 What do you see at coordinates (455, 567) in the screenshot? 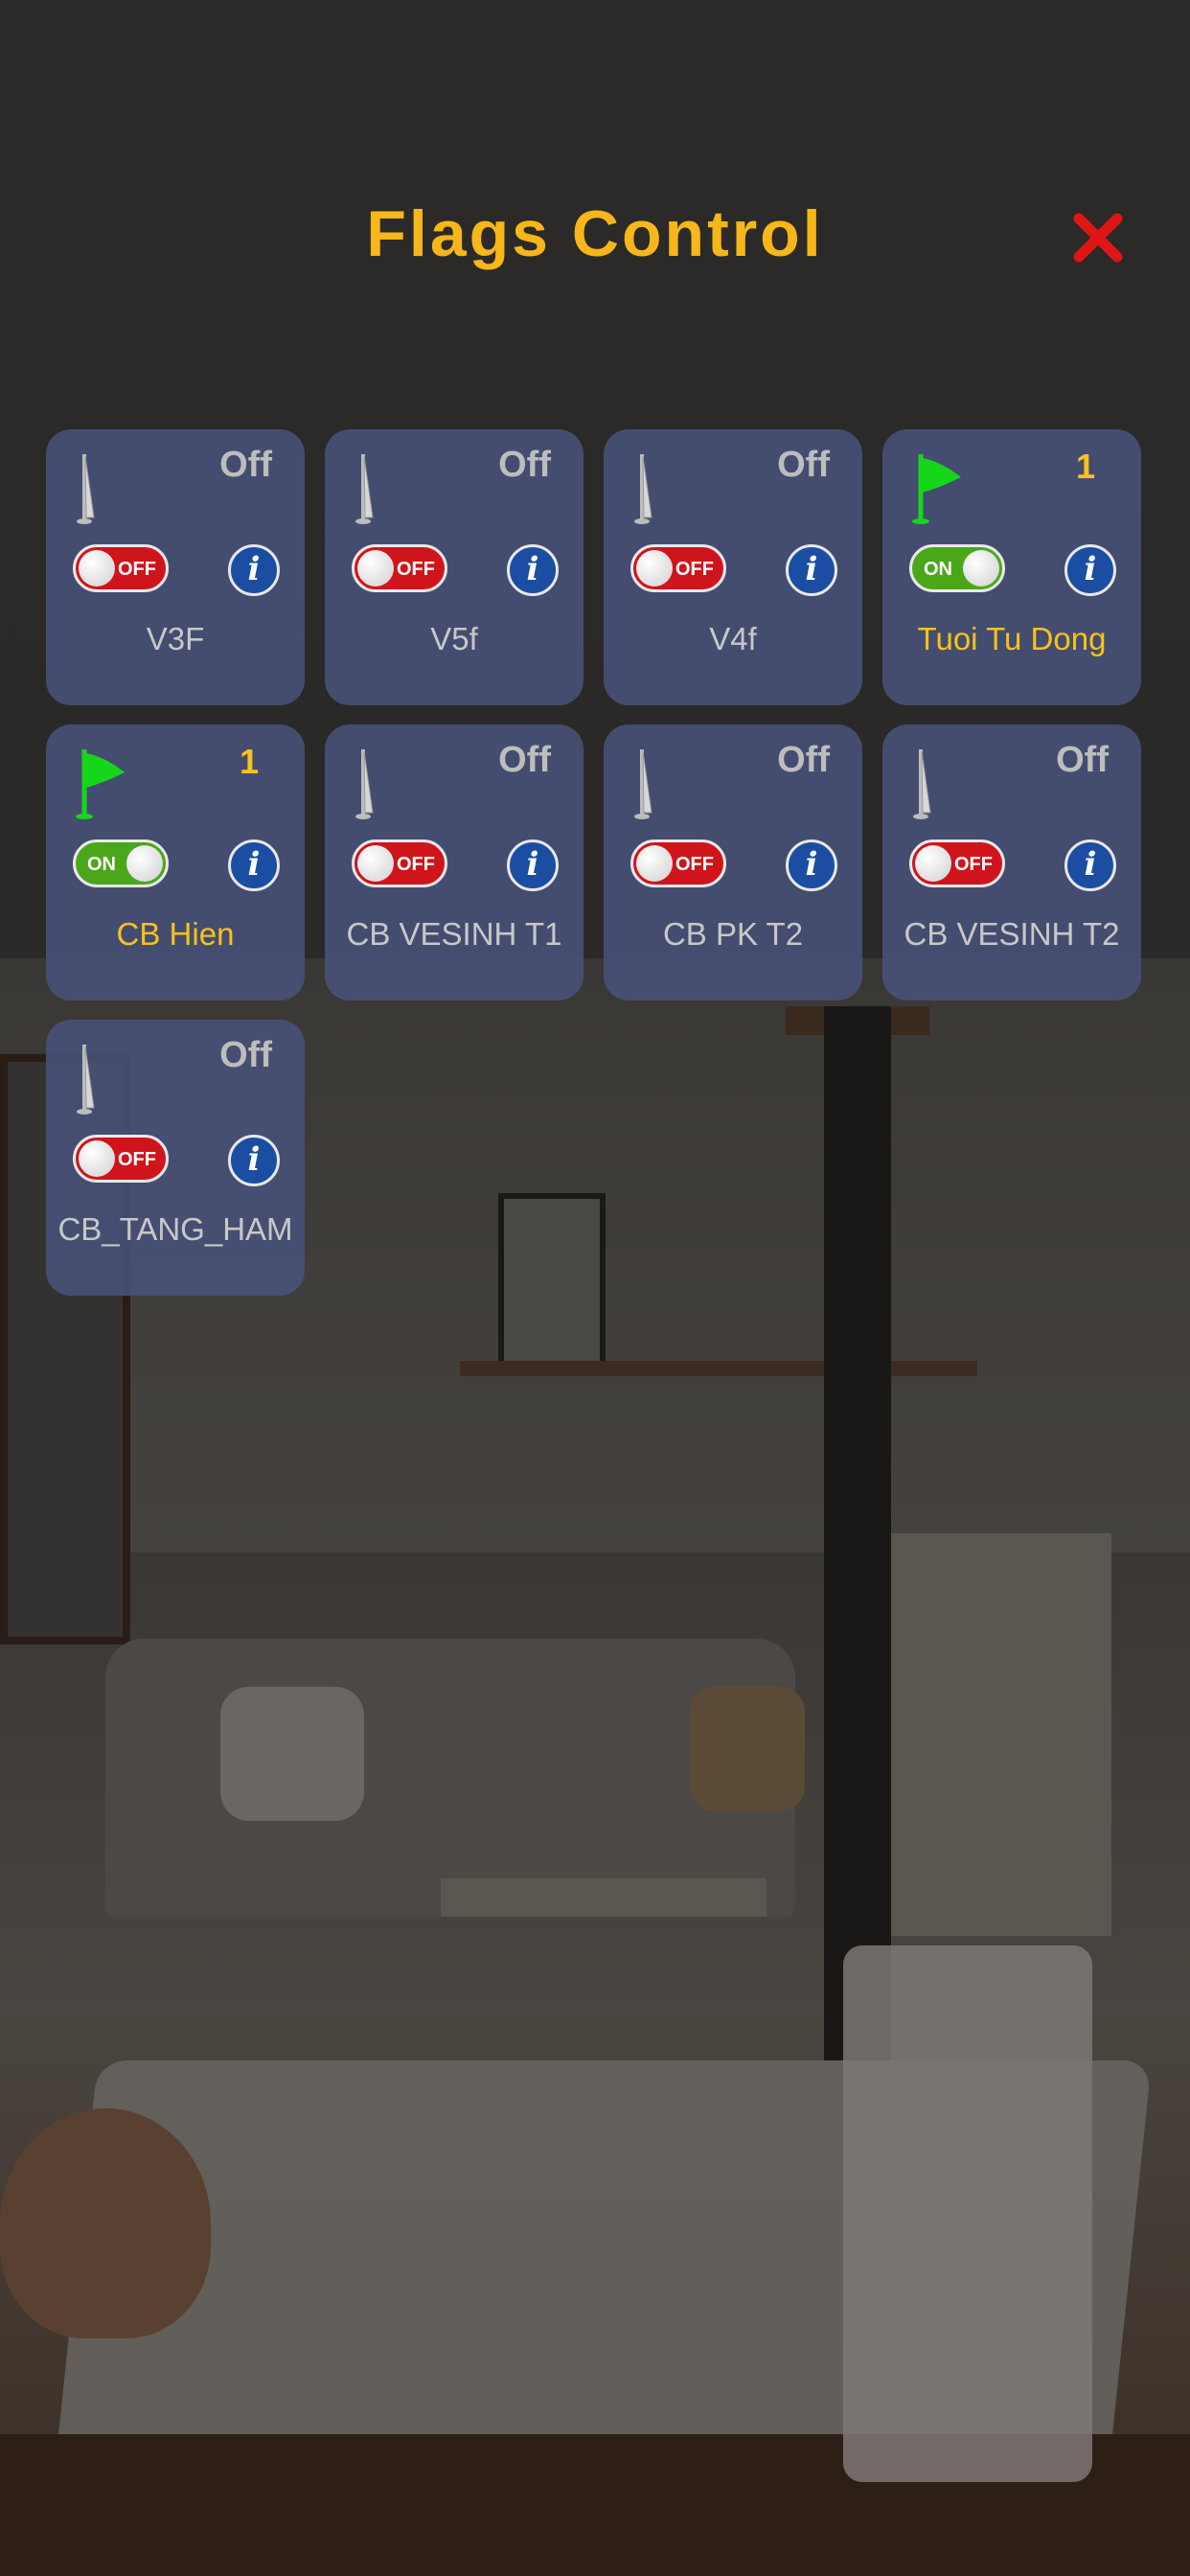
I see `flag-card: Off OFF i V5f` at bounding box center [455, 567].